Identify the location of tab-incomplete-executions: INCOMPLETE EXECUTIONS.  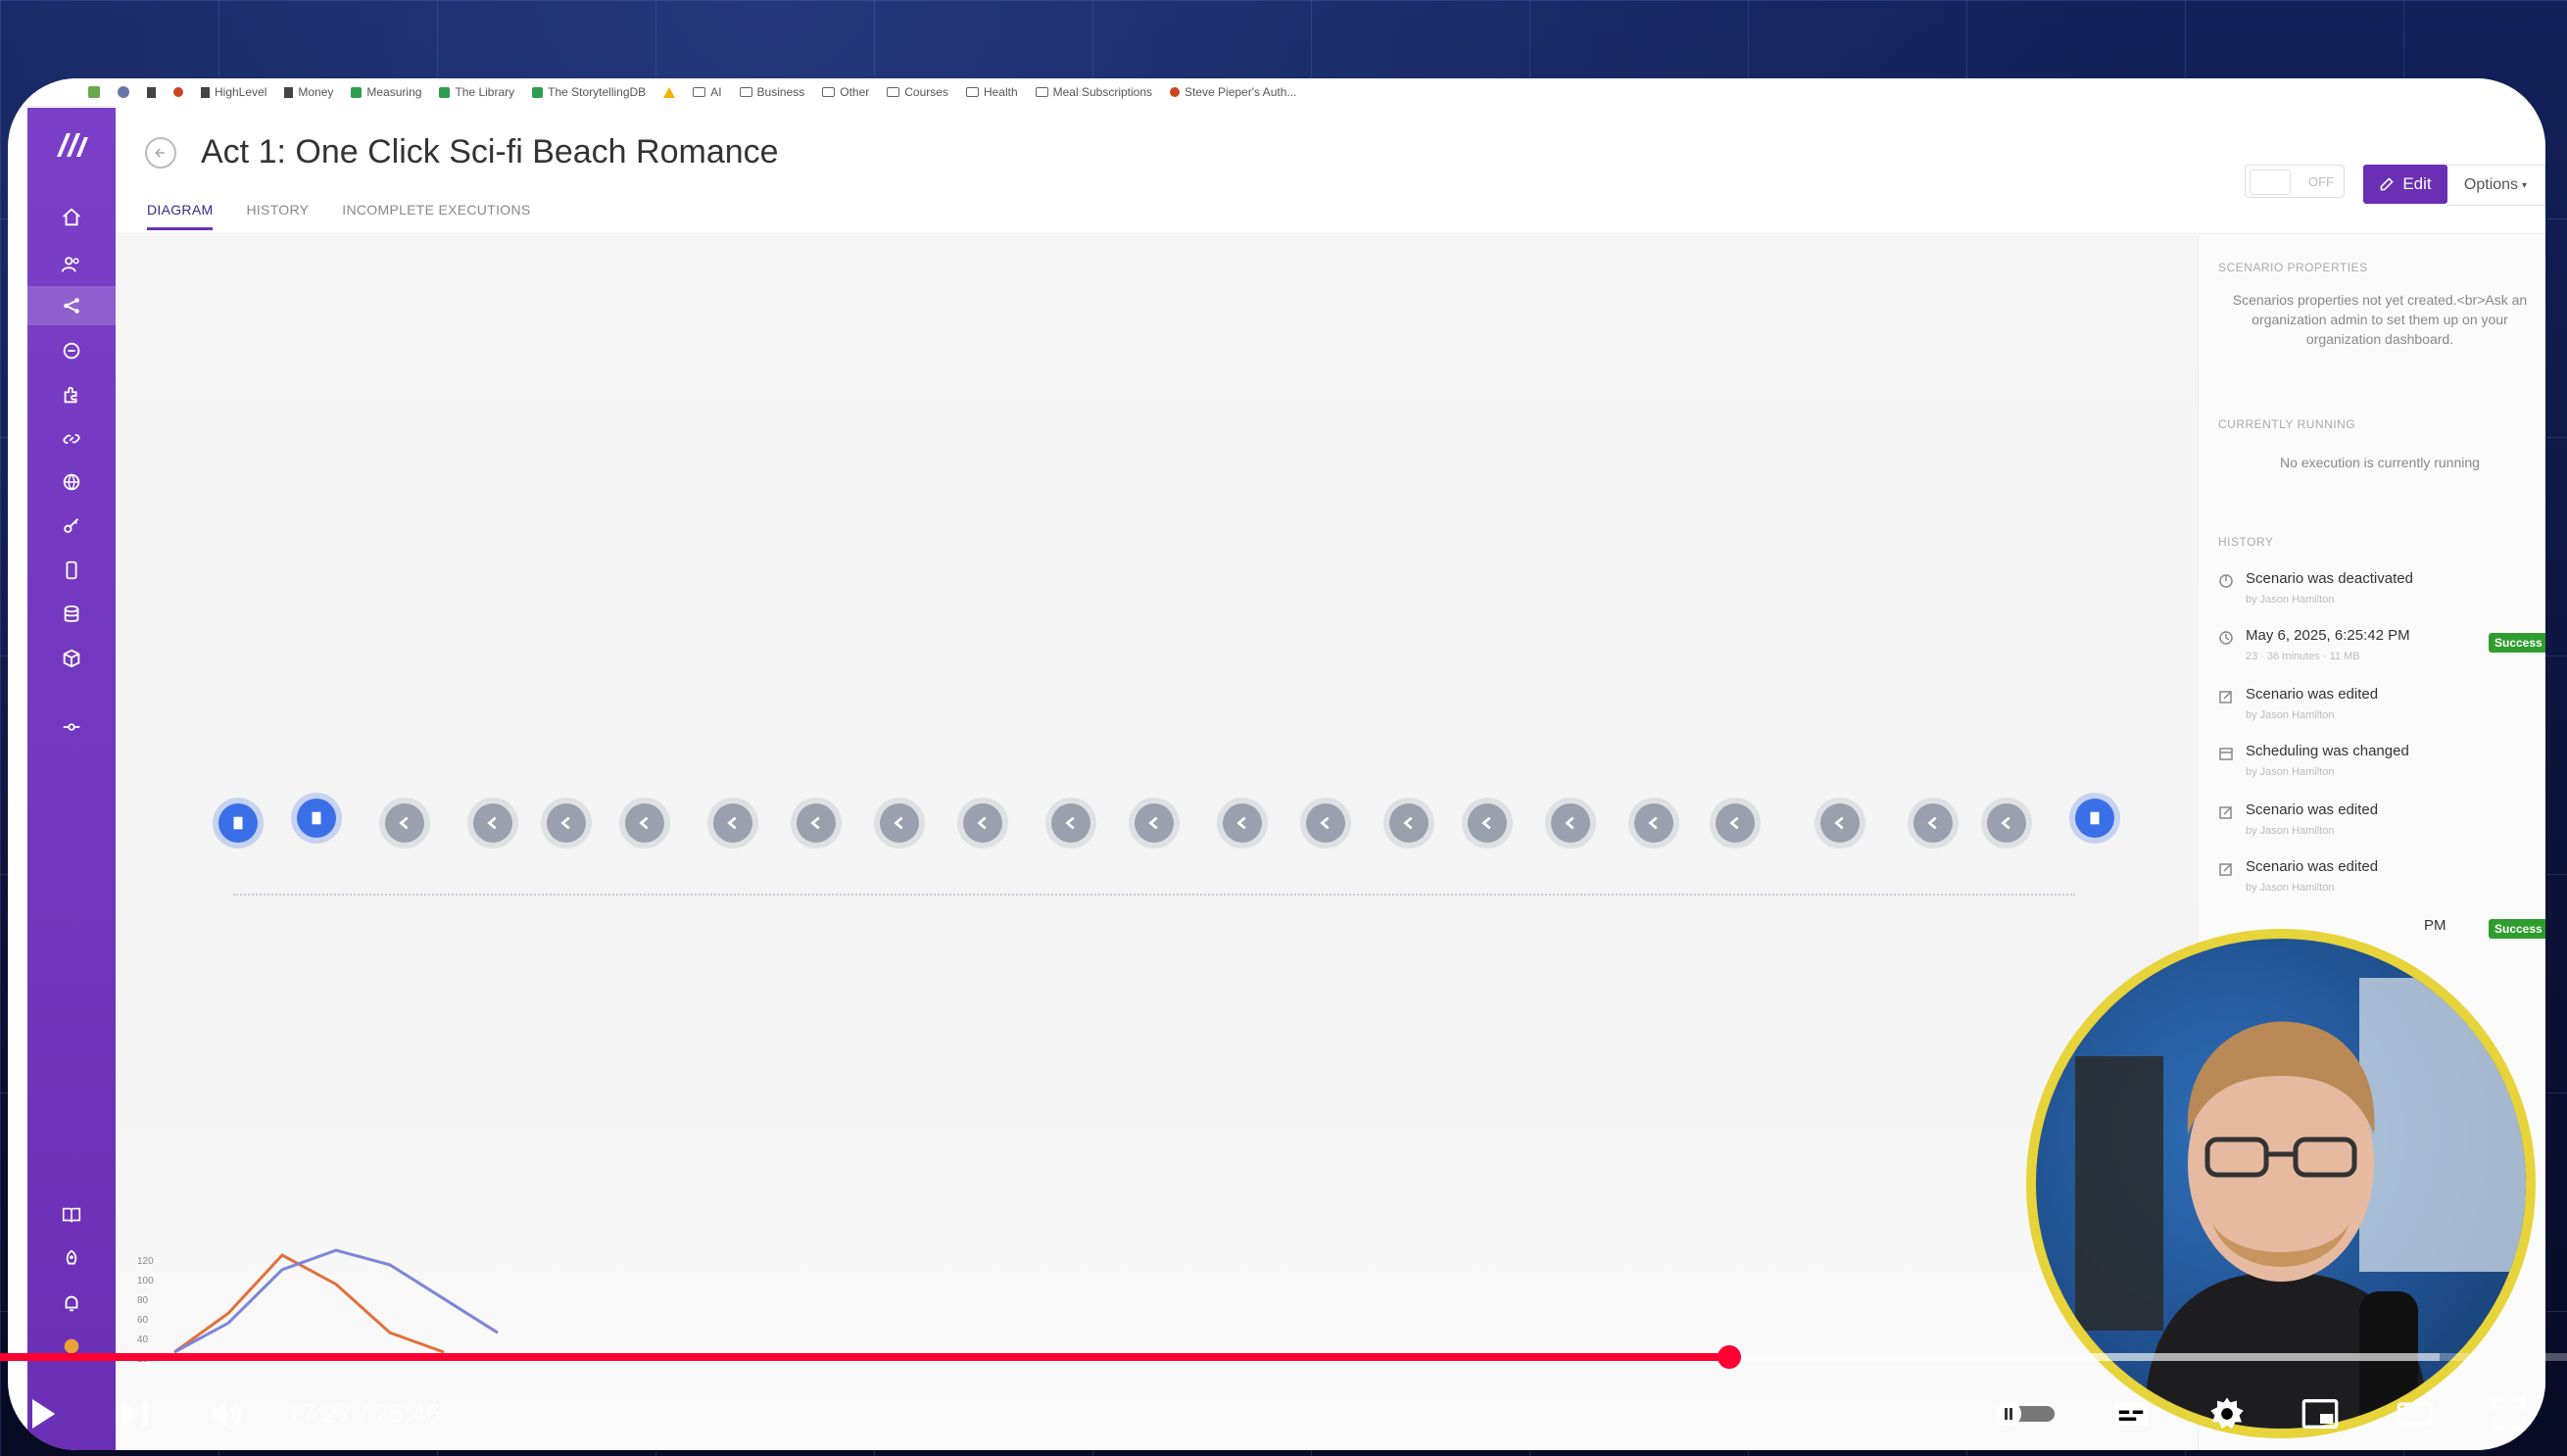
(436, 216).